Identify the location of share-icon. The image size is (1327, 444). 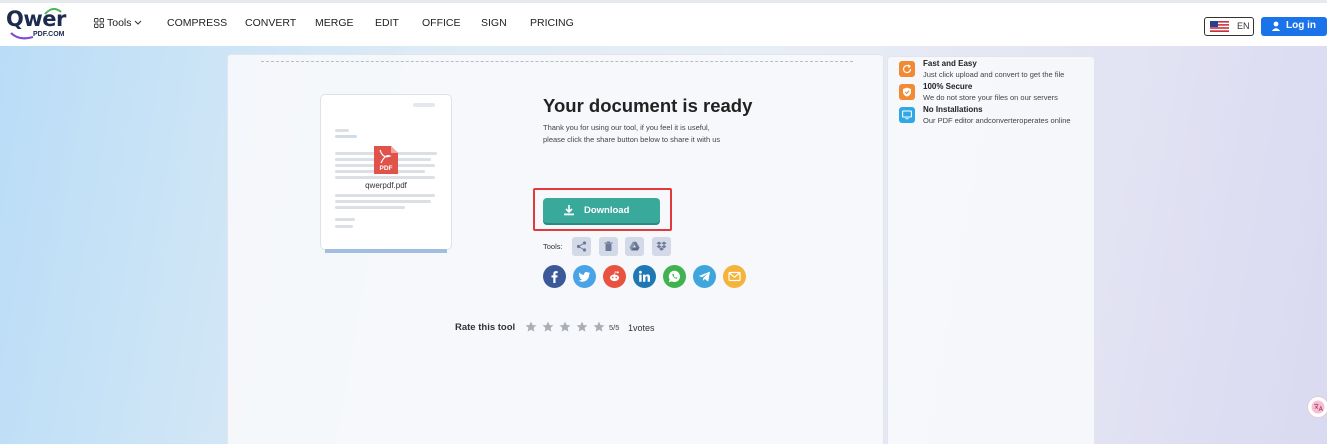
(581, 246).